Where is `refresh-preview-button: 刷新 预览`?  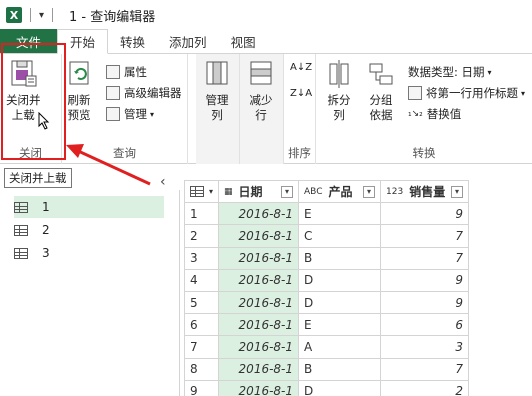 refresh-preview-button: 刷新 预览 is located at coordinates (79, 90).